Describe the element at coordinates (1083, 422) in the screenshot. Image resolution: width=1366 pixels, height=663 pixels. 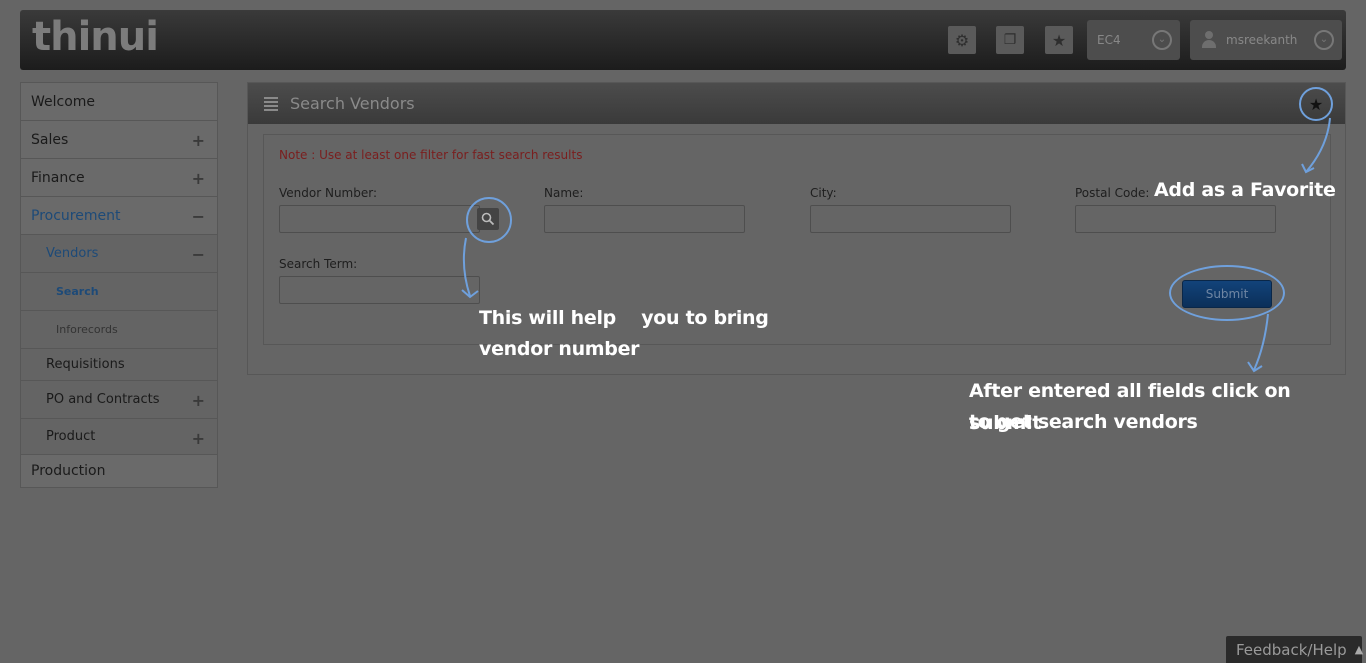
I see `submit-help-annotation-line2: to get search vendors` at that location.